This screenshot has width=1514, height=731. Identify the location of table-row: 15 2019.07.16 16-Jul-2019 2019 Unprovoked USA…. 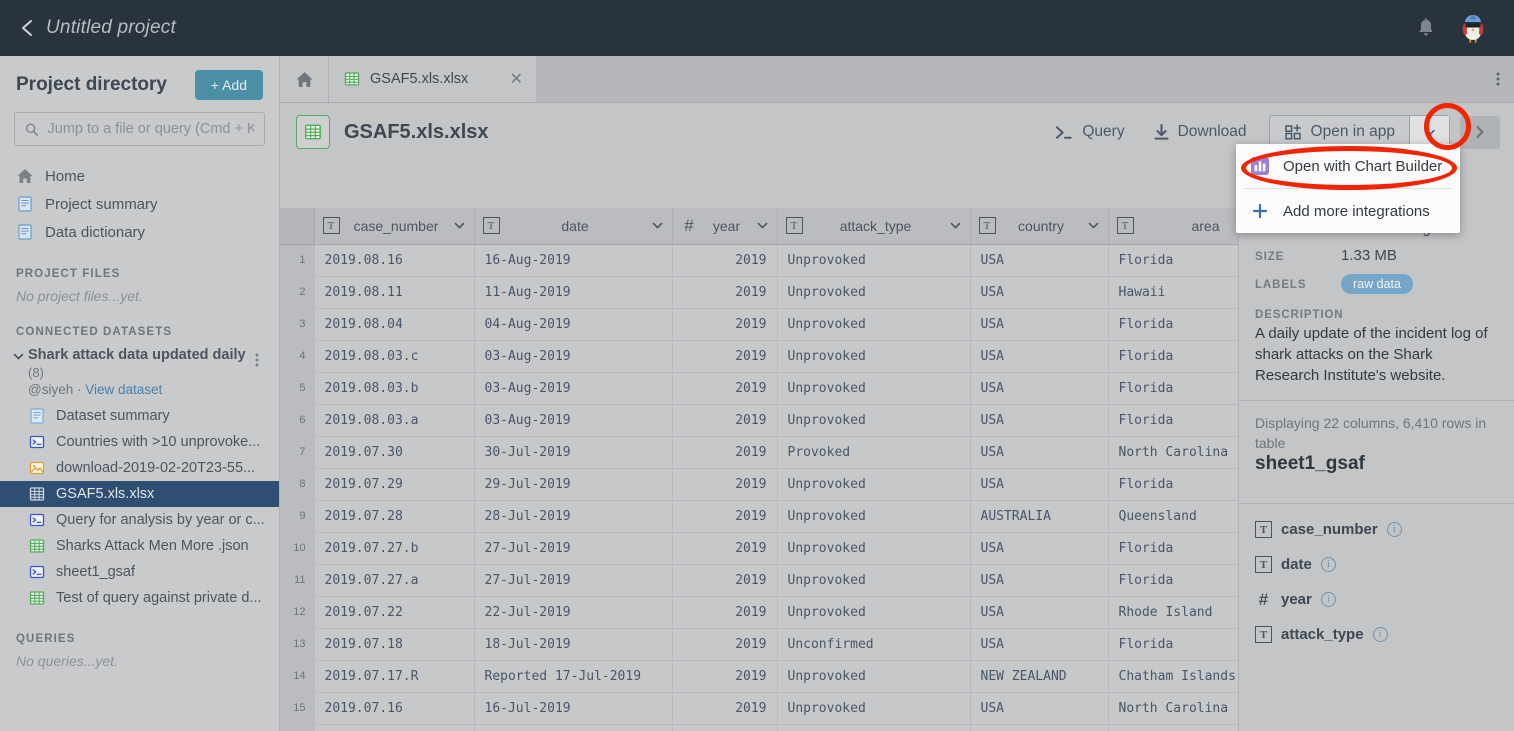
(759, 708).